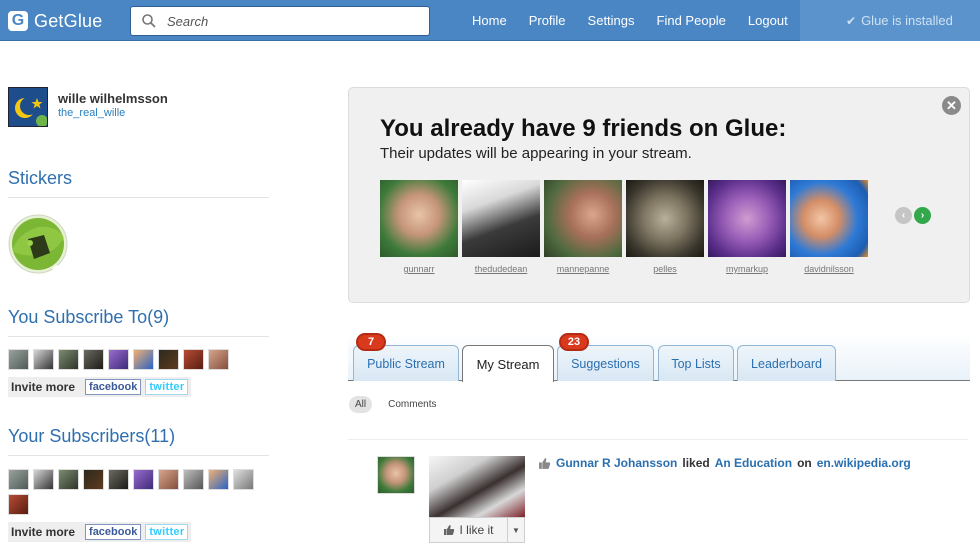  I want to click on friend-card: pelles, so click(665, 227).